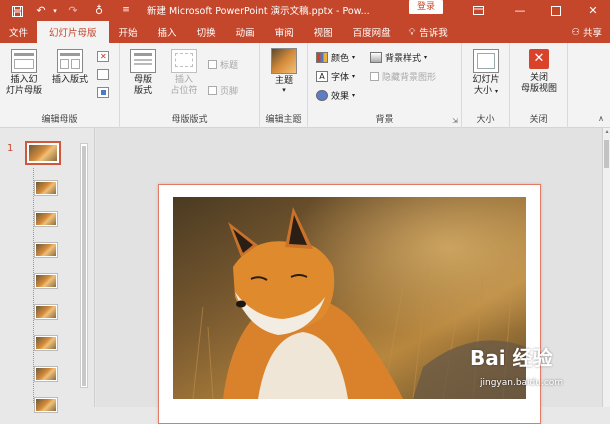 Image resolution: width=610 pixels, height=424 pixels. I want to click on baidu-jingyan-watermark: Bai 经验 jingyan.baidu.com, so click(537, 370).